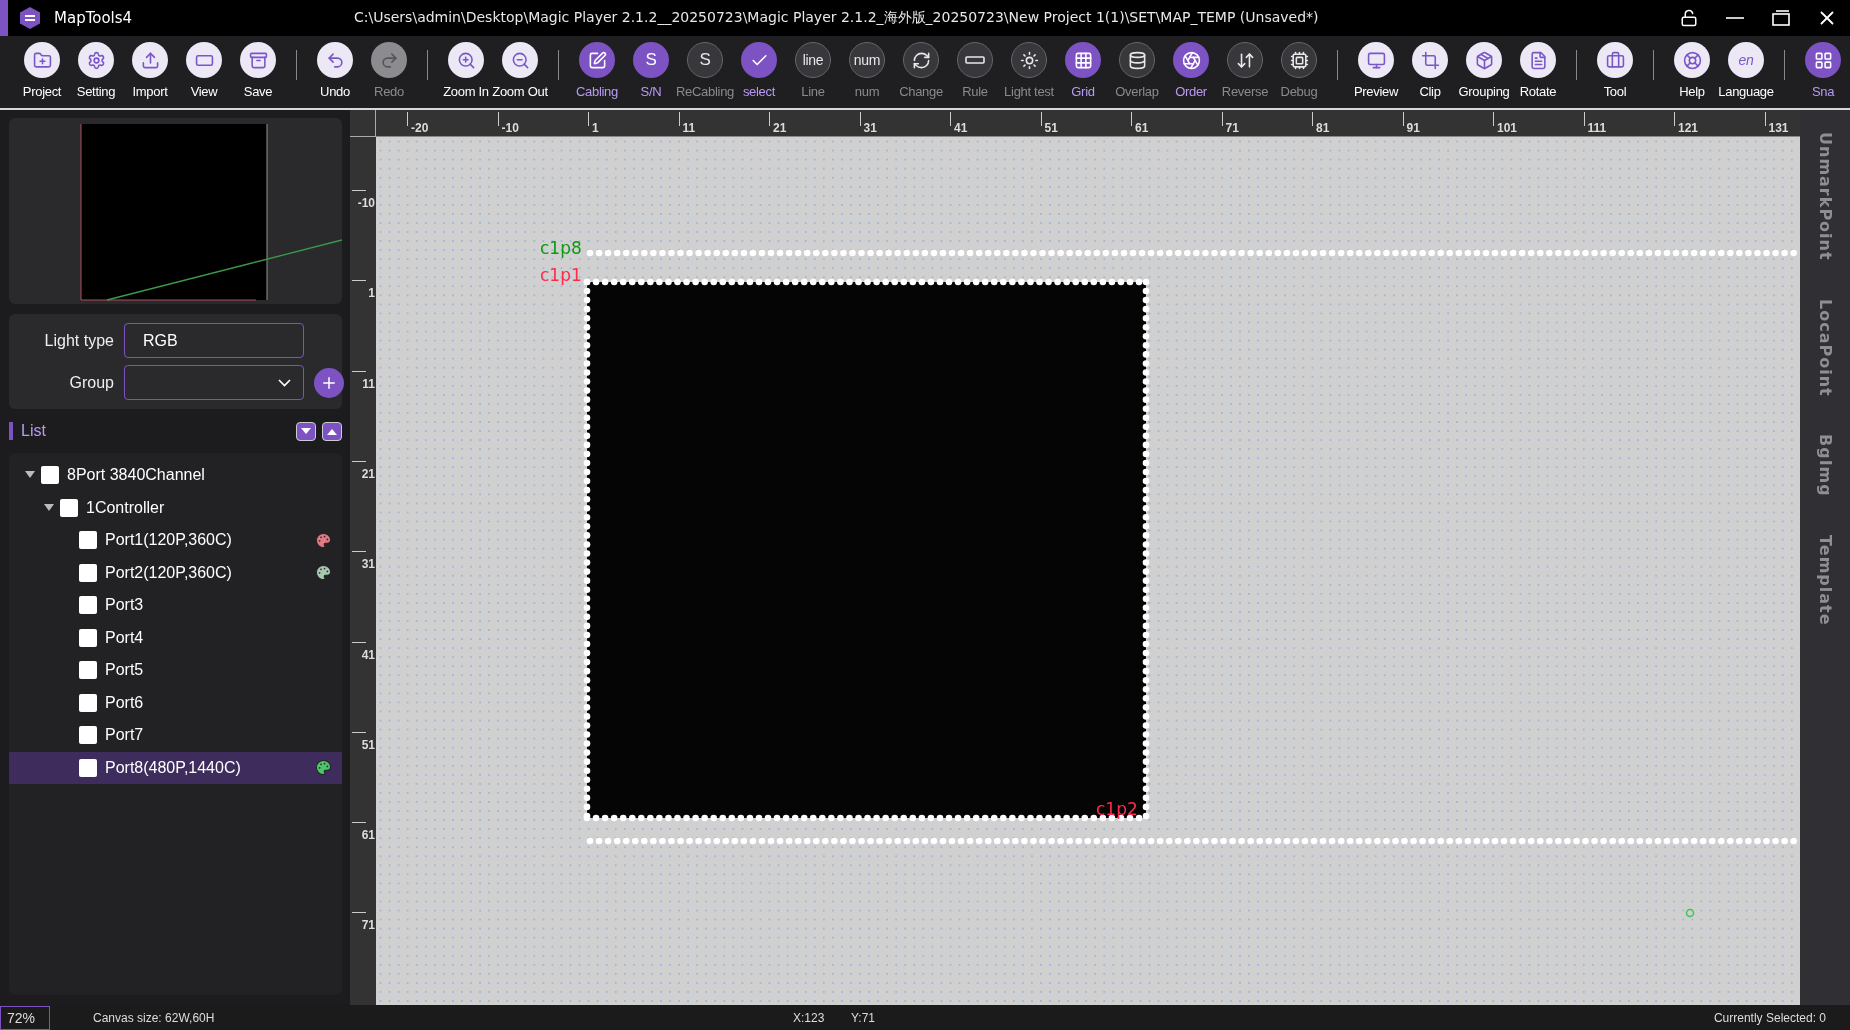 The image size is (1850, 1030). Describe the element at coordinates (1781, 18) in the screenshot. I see `maximize-icon` at that location.